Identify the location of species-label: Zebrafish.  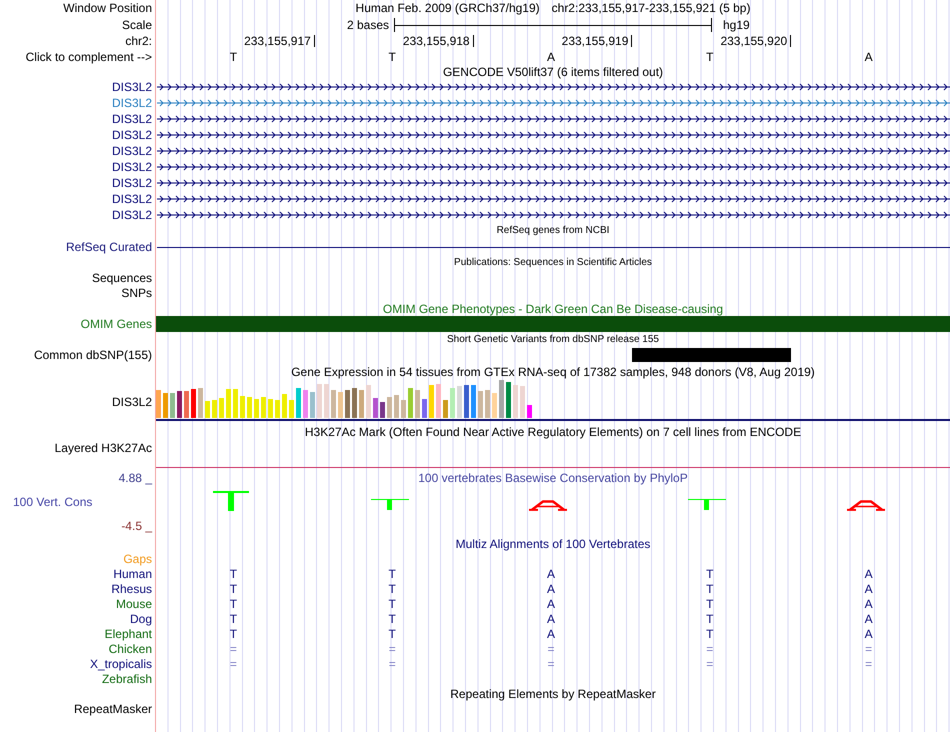
(127, 679).